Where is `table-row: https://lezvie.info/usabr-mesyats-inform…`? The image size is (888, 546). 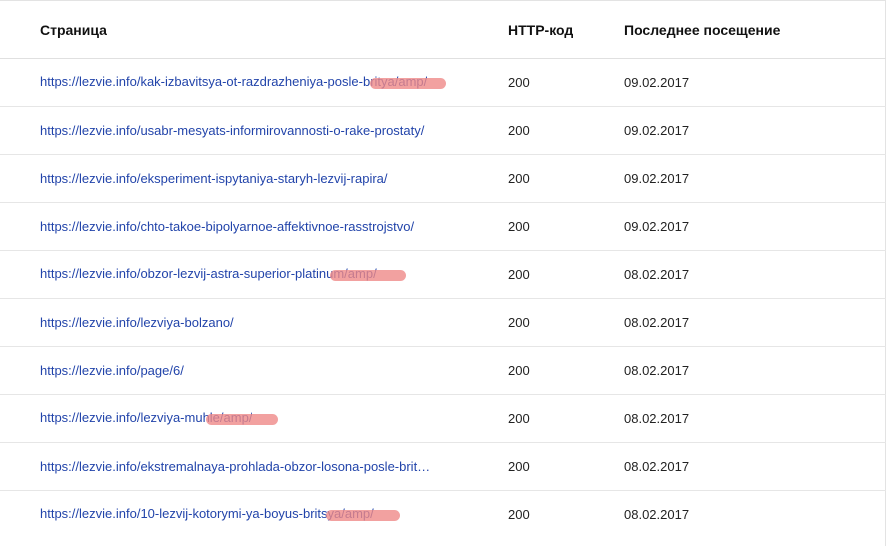 table-row: https://lezvie.info/usabr-mesyats-inform… is located at coordinates (443, 130).